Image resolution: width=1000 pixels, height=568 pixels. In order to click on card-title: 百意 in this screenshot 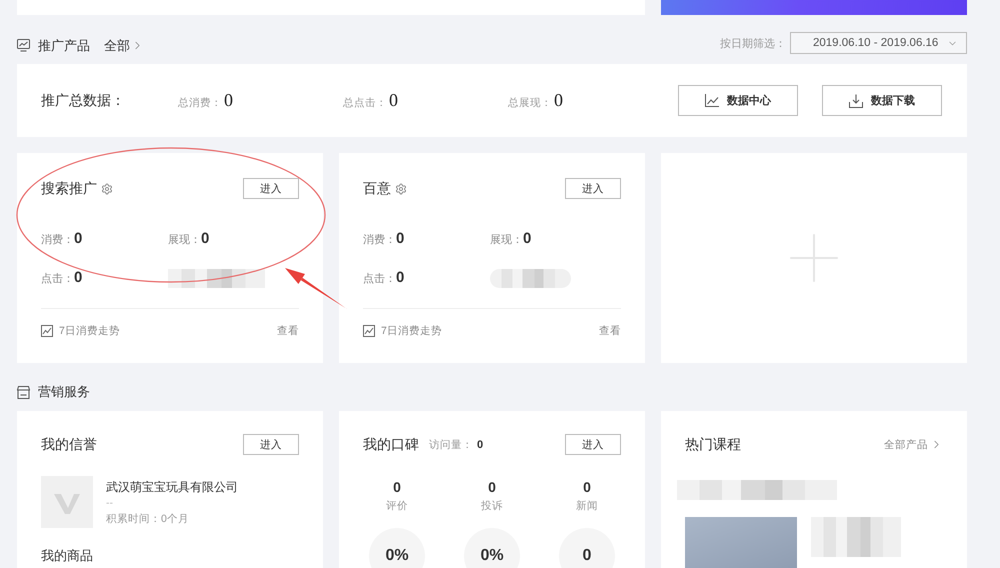, I will do `click(377, 189)`.